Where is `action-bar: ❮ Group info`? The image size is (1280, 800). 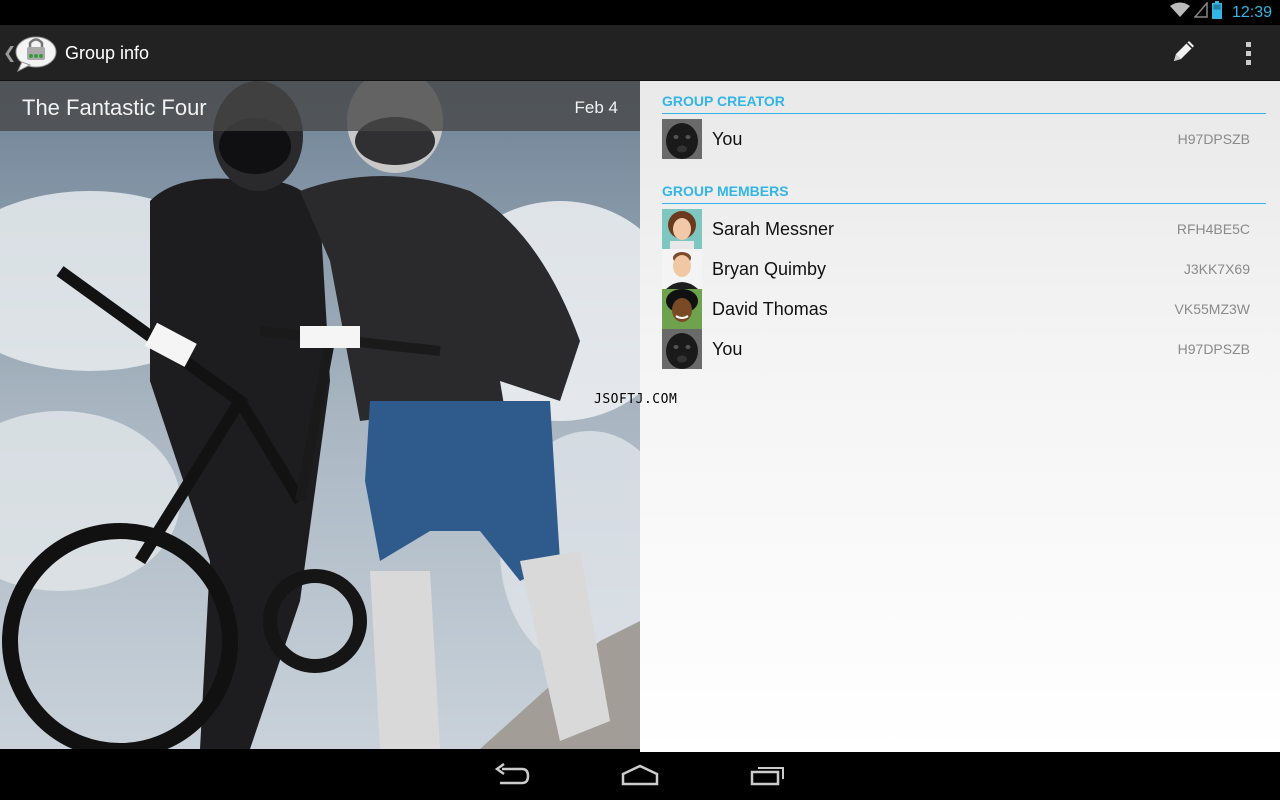 action-bar: ❮ Group info is located at coordinates (640, 53).